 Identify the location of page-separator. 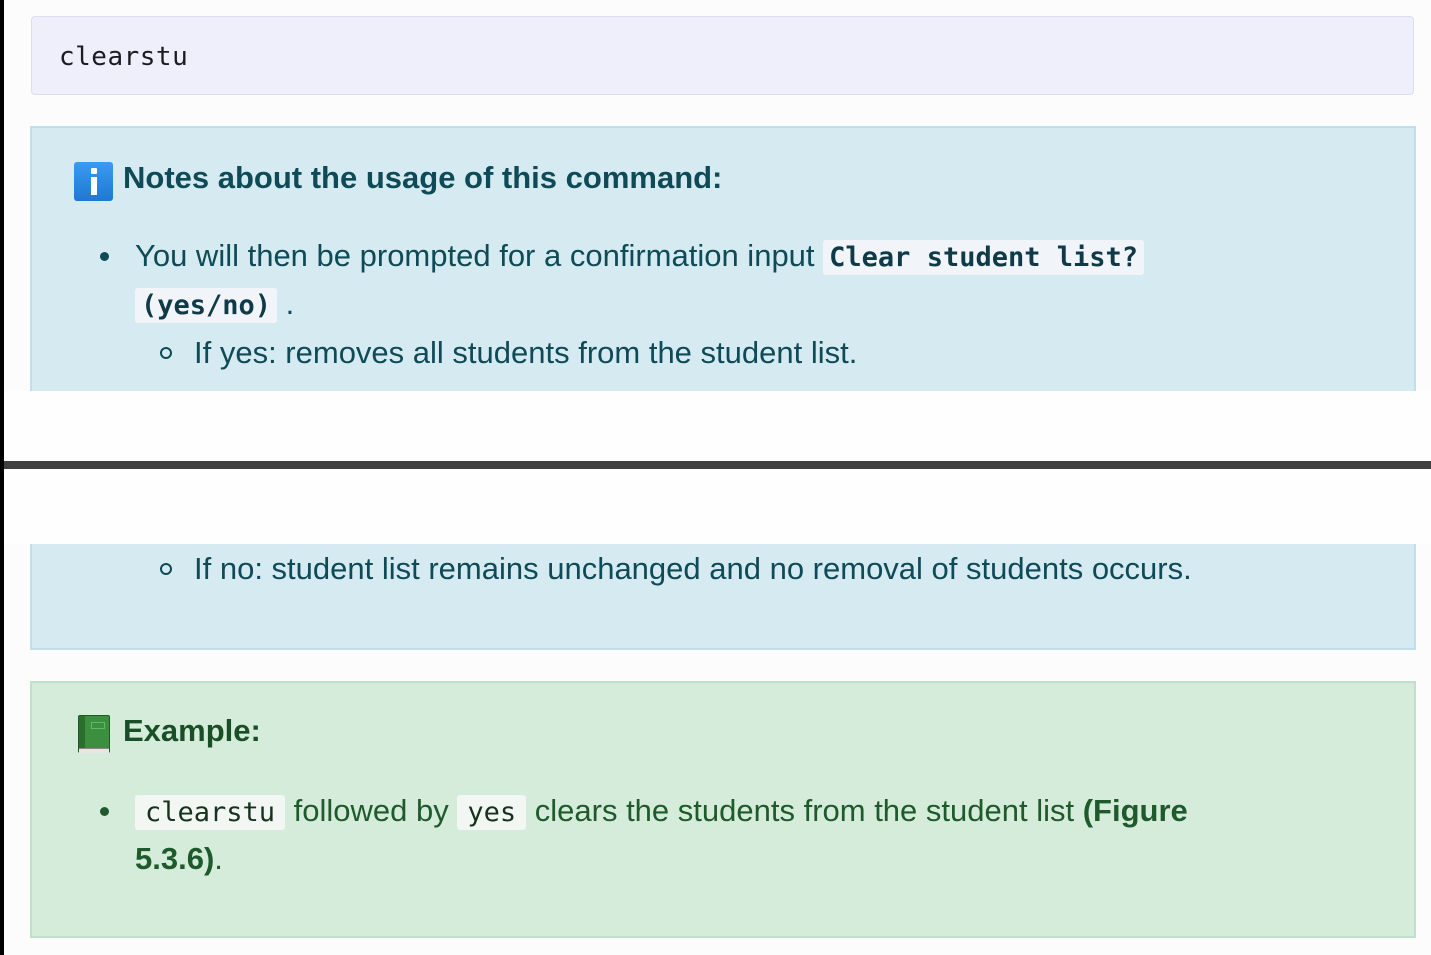
(717, 465).